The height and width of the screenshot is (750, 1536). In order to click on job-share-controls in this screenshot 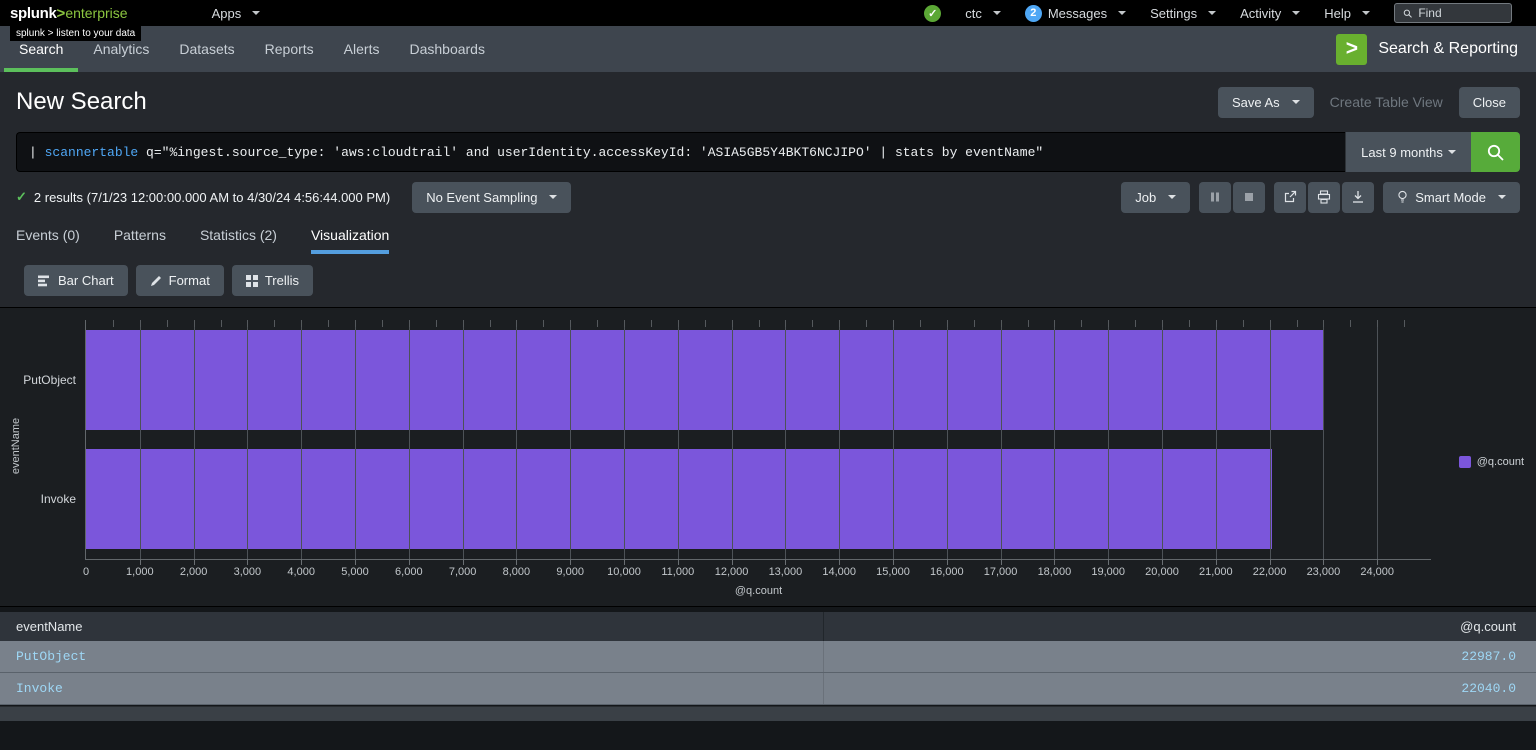, I will do `click(1324, 197)`.